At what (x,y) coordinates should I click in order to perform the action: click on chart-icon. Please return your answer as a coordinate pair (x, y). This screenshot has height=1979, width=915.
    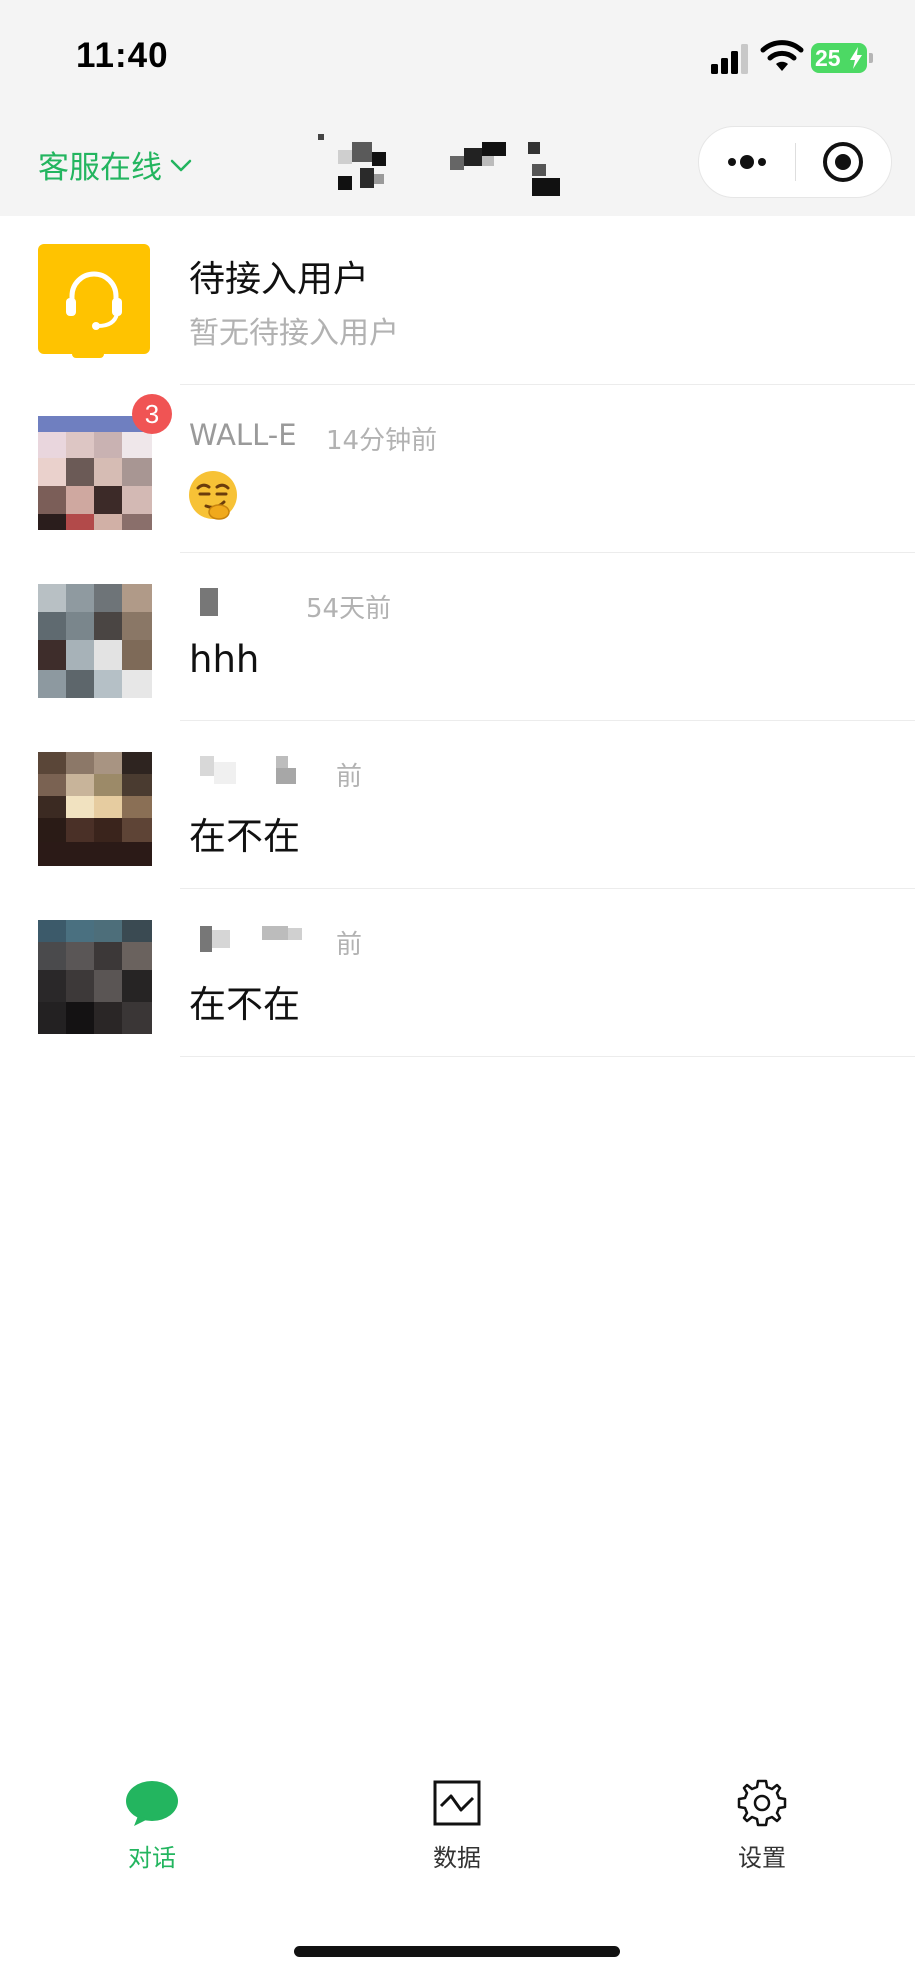
    Looking at the image, I should click on (457, 1803).